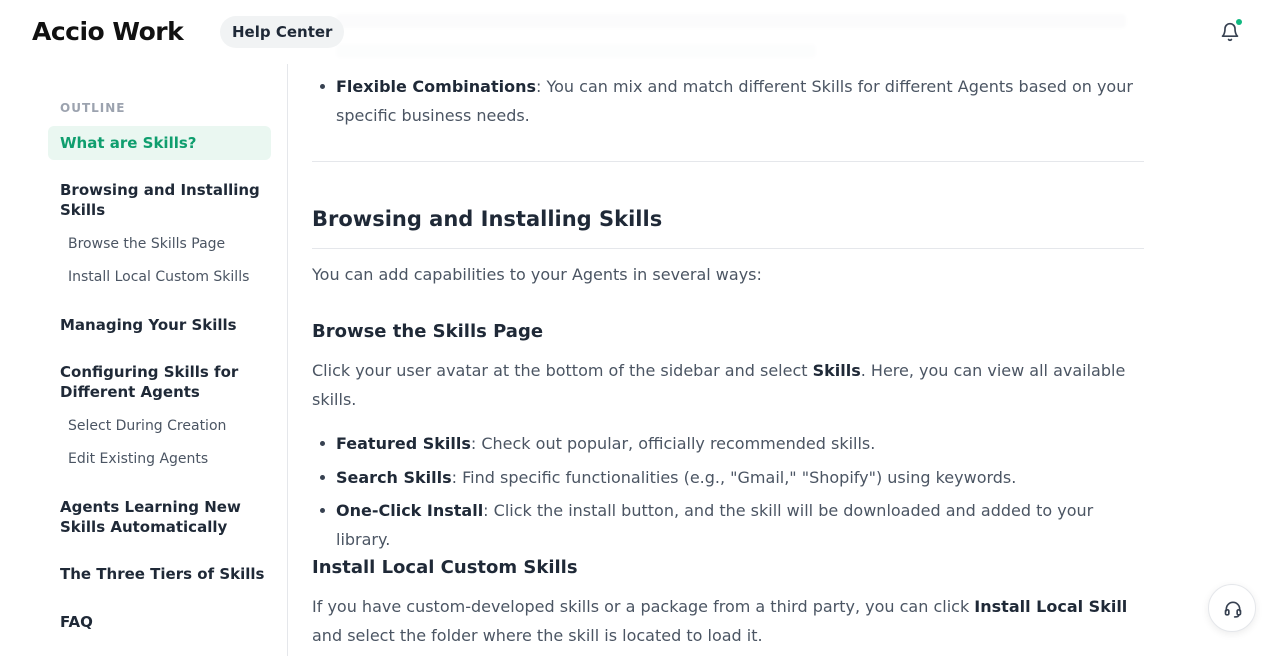 The image size is (1280, 656). Describe the element at coordinates (147, 426) in the screenshot. I see `outline-item-select-during-creation: Select During Creation` at that location.